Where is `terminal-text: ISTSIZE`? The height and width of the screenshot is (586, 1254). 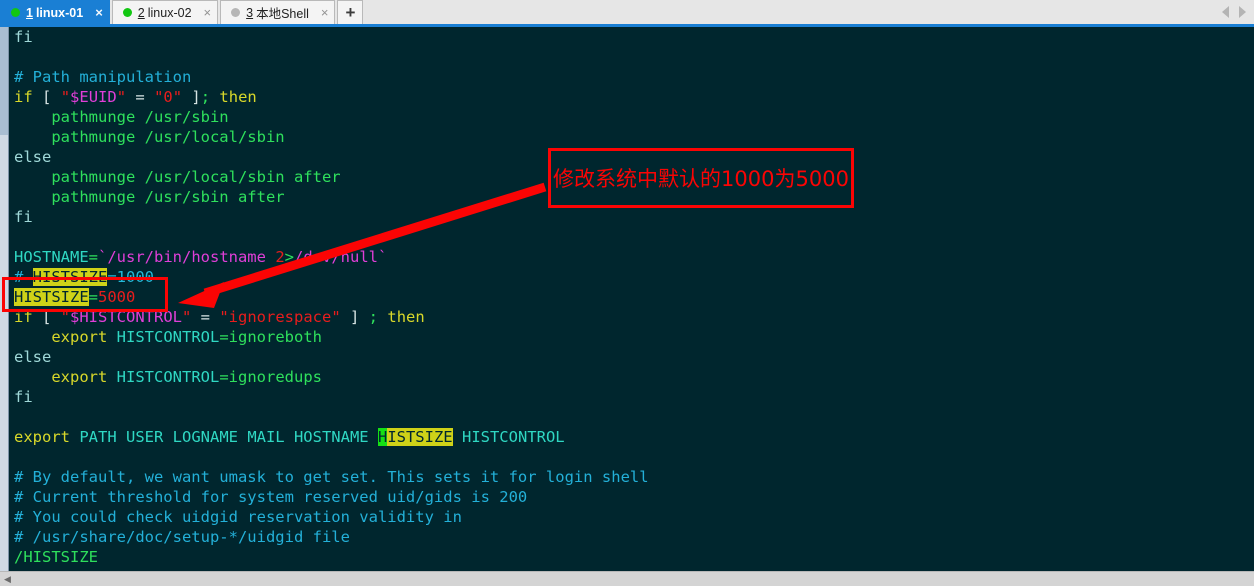
terminal-text: ISTSIZE is located at coordinates (420, 437).